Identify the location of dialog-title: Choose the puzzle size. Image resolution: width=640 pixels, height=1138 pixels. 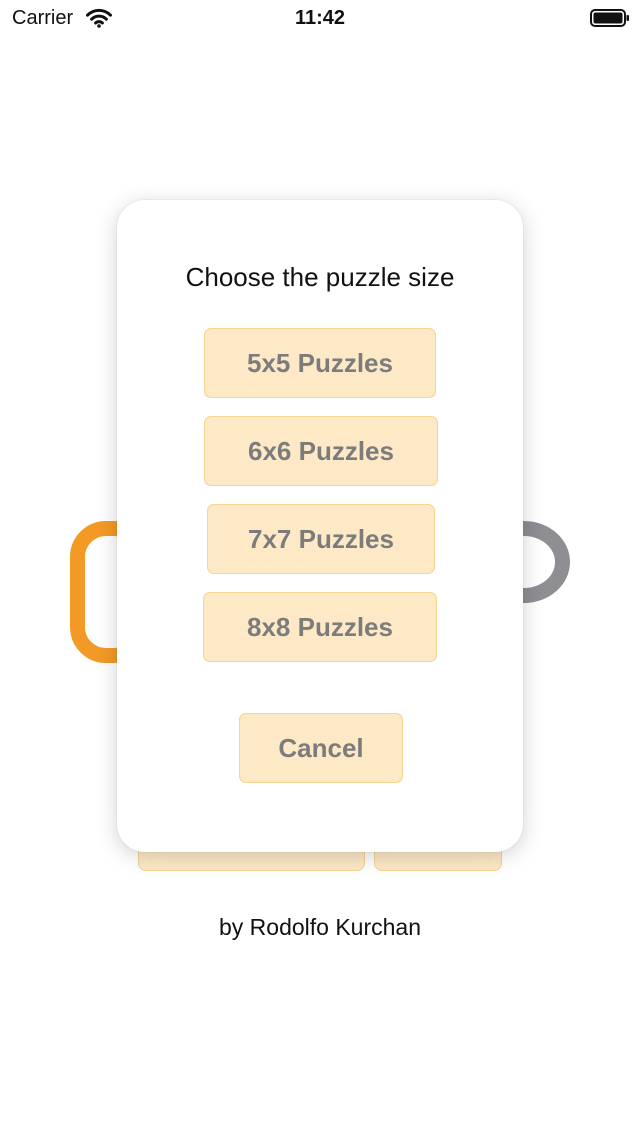
(320, 277).